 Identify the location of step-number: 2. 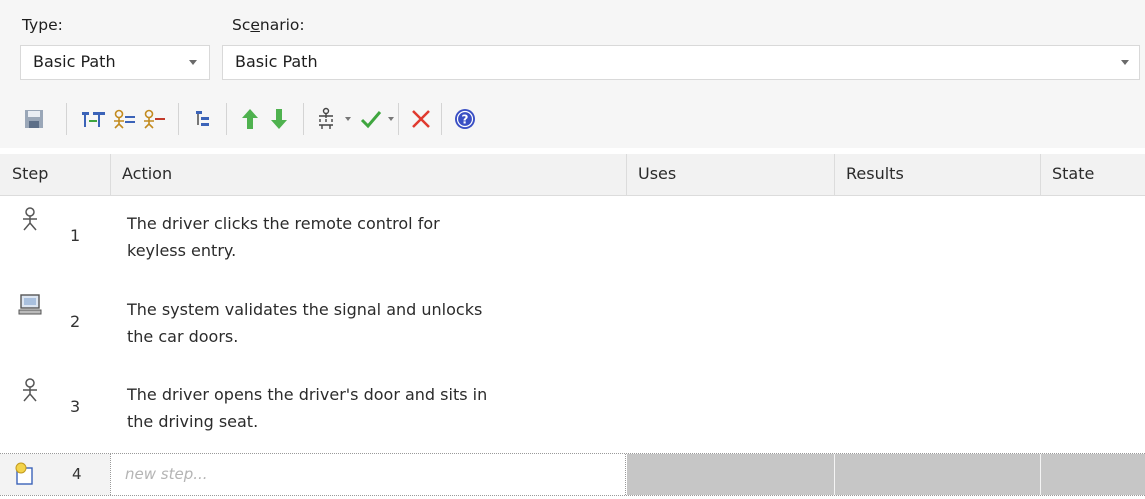
(75, 321).